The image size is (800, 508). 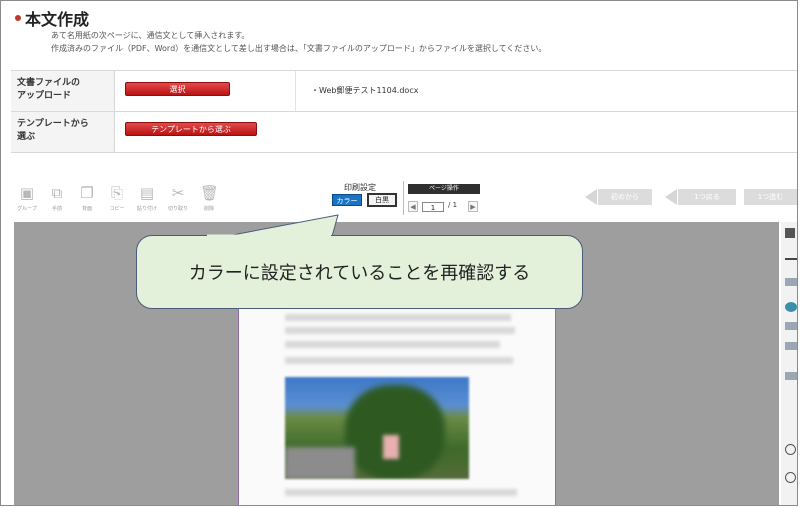 I want to click on callout-tail-joint, so click(x=269, y=236).